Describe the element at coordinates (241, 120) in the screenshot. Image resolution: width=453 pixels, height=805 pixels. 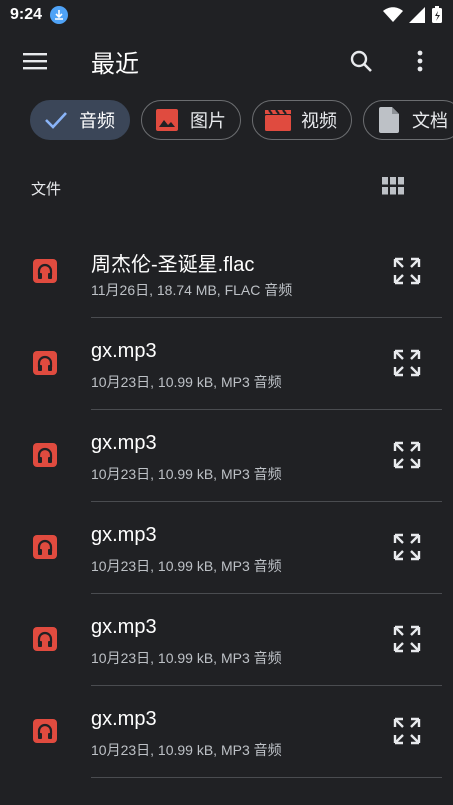
I see `filter-chips: 音频 图片 视频 文档` at that location.